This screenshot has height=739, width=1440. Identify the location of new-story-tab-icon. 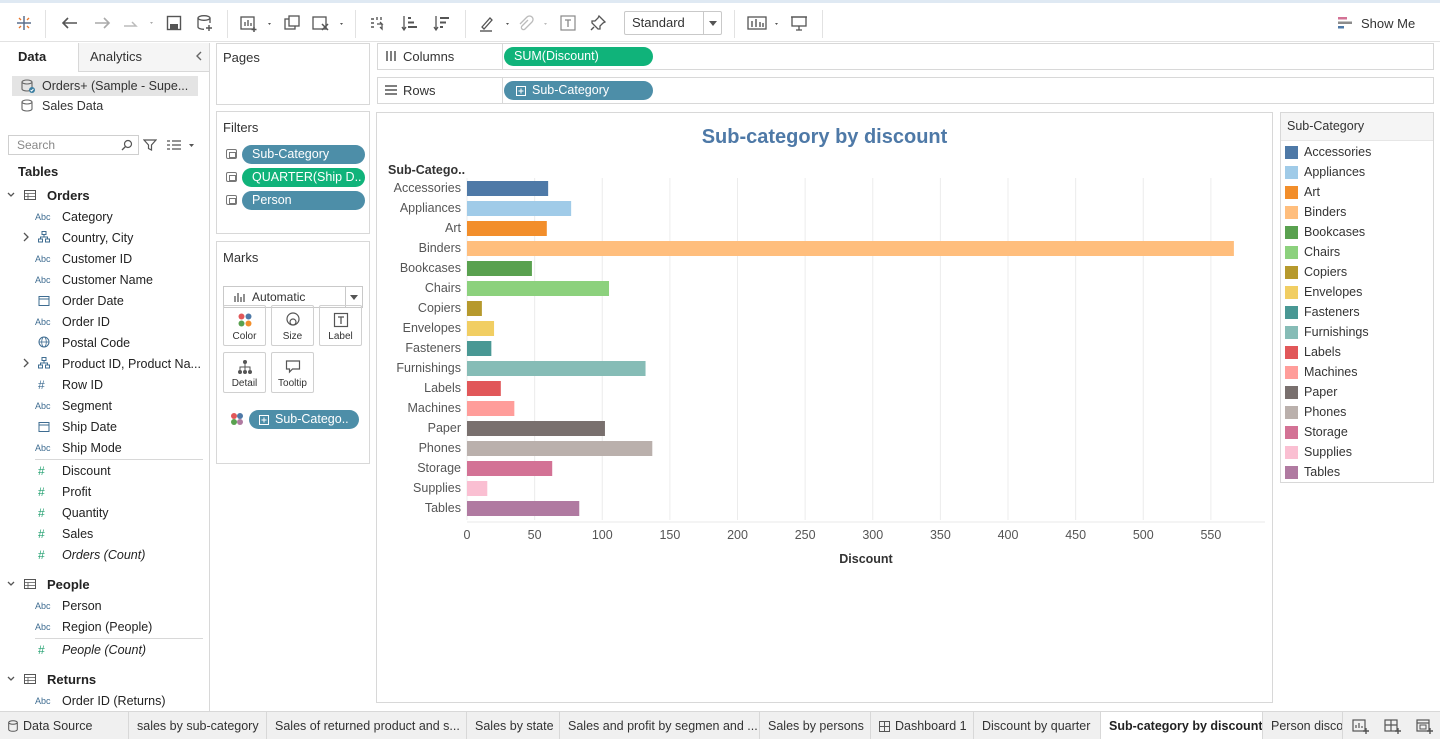
(1425, 726).